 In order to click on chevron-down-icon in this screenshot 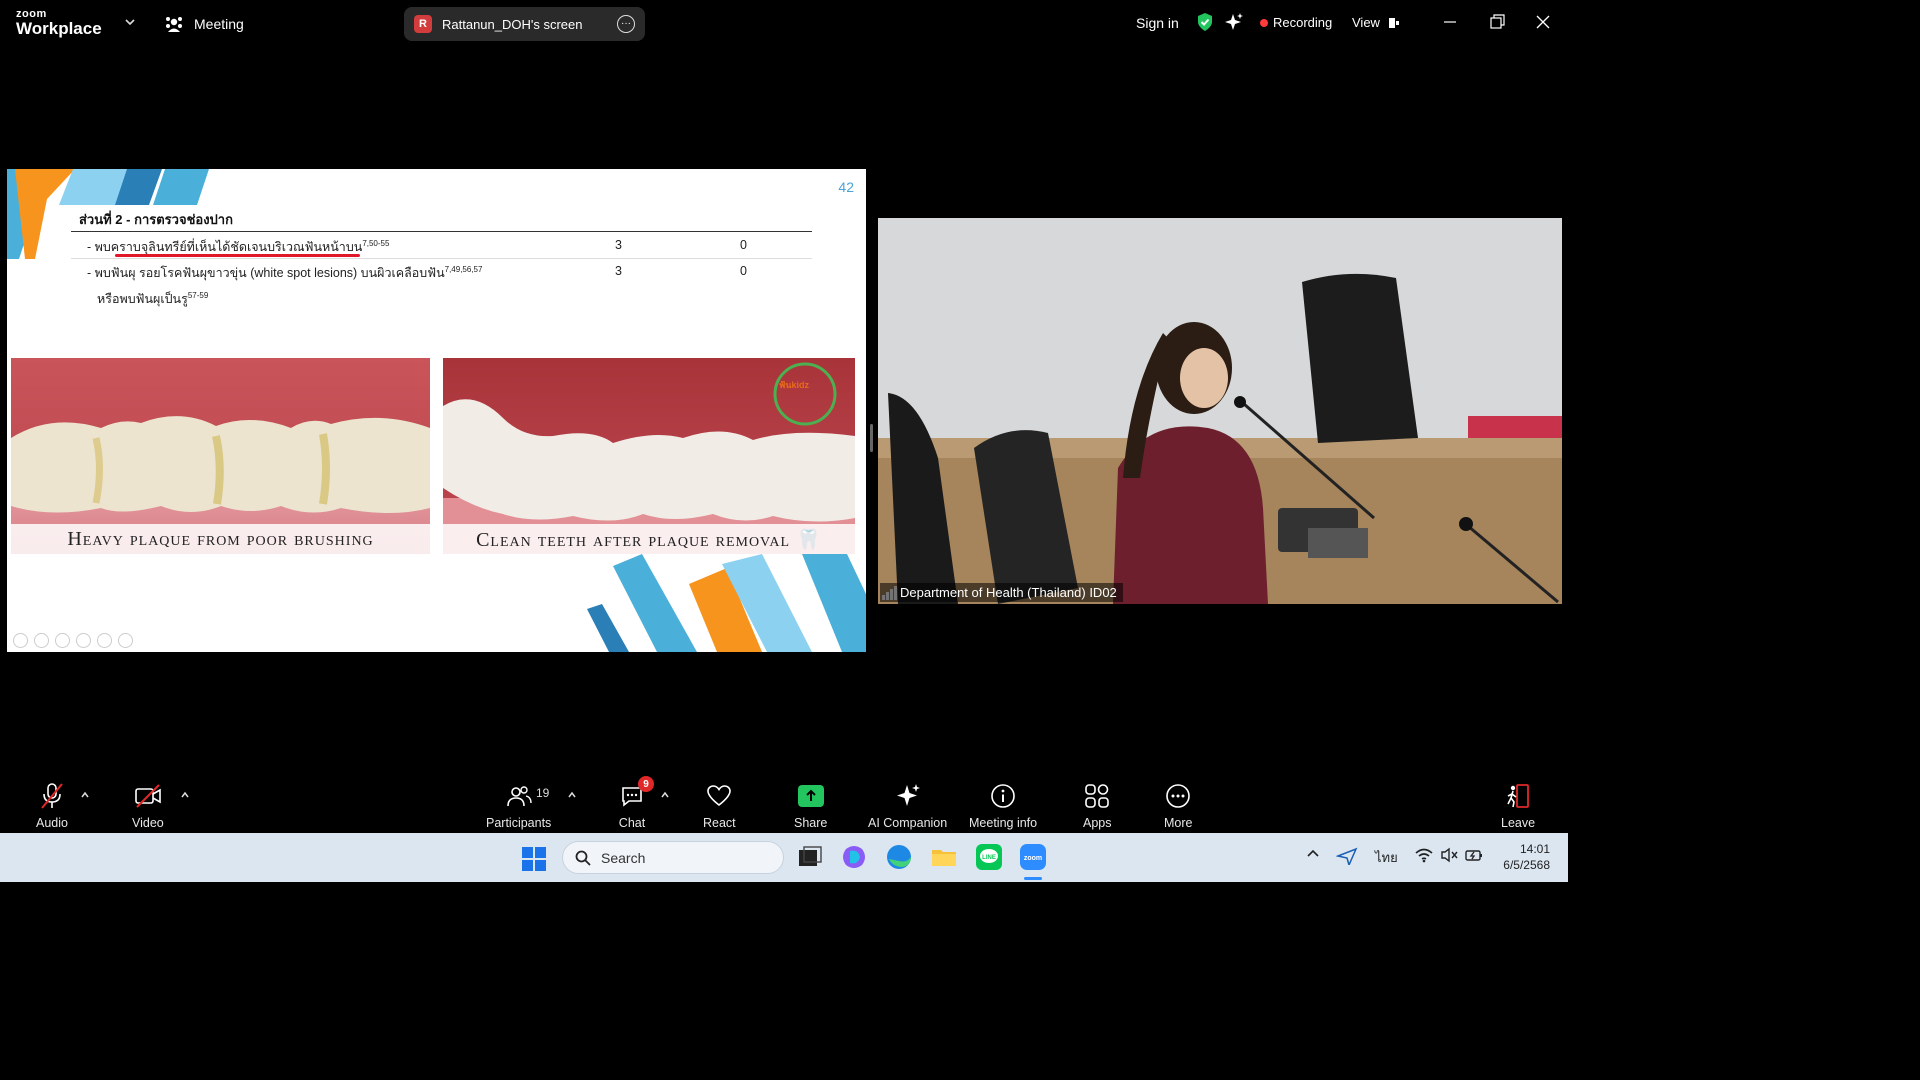, I will do `click(130, 22)`.